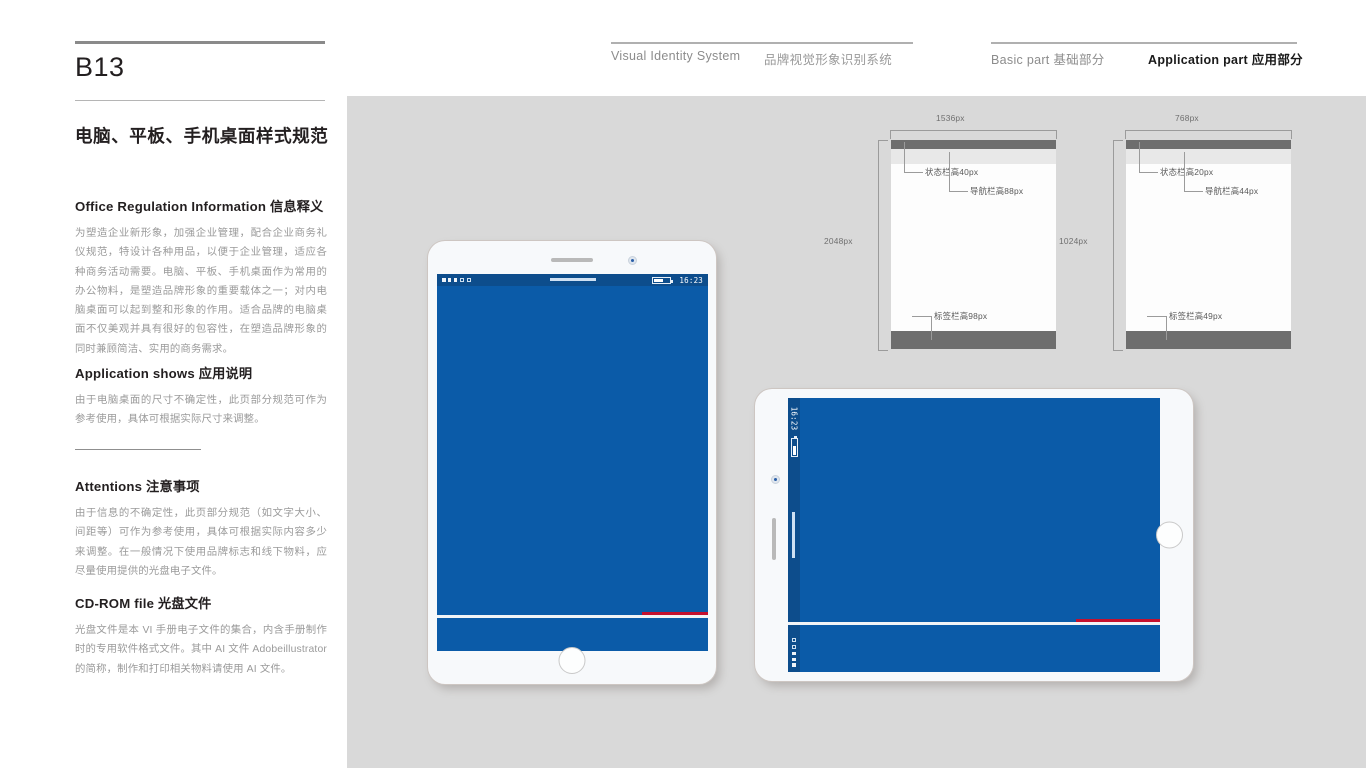  I want to click on spec-width-label: 768px, so click(1187, 118).